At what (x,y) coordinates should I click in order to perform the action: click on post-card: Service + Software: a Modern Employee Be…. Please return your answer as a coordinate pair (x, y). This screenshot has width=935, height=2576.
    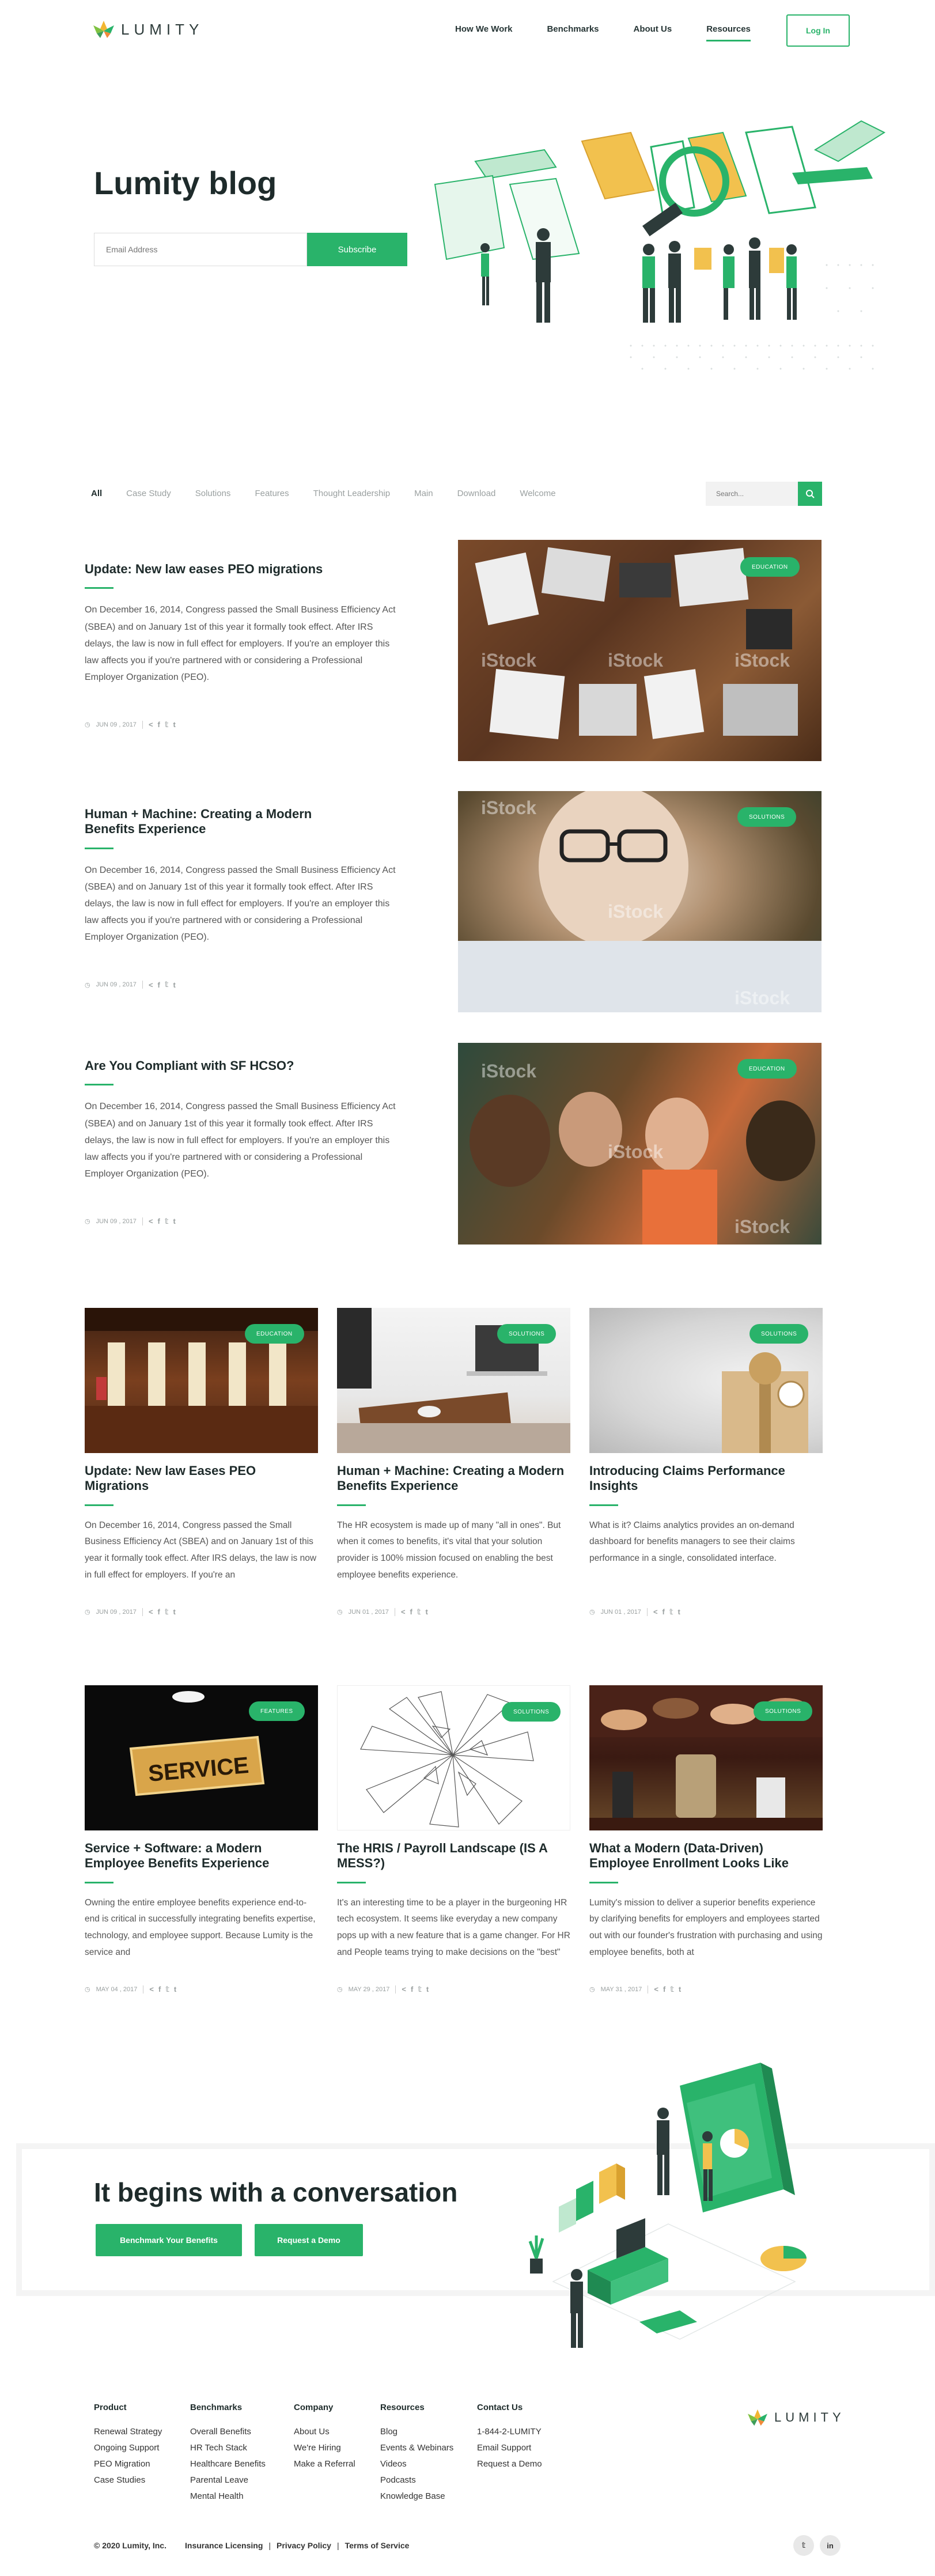
    Looking at the image, I should click on (201, 1917).